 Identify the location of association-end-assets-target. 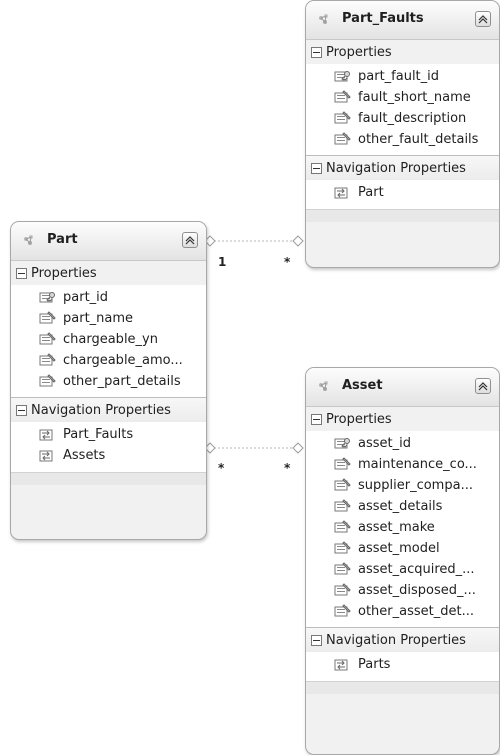
(298, 448).